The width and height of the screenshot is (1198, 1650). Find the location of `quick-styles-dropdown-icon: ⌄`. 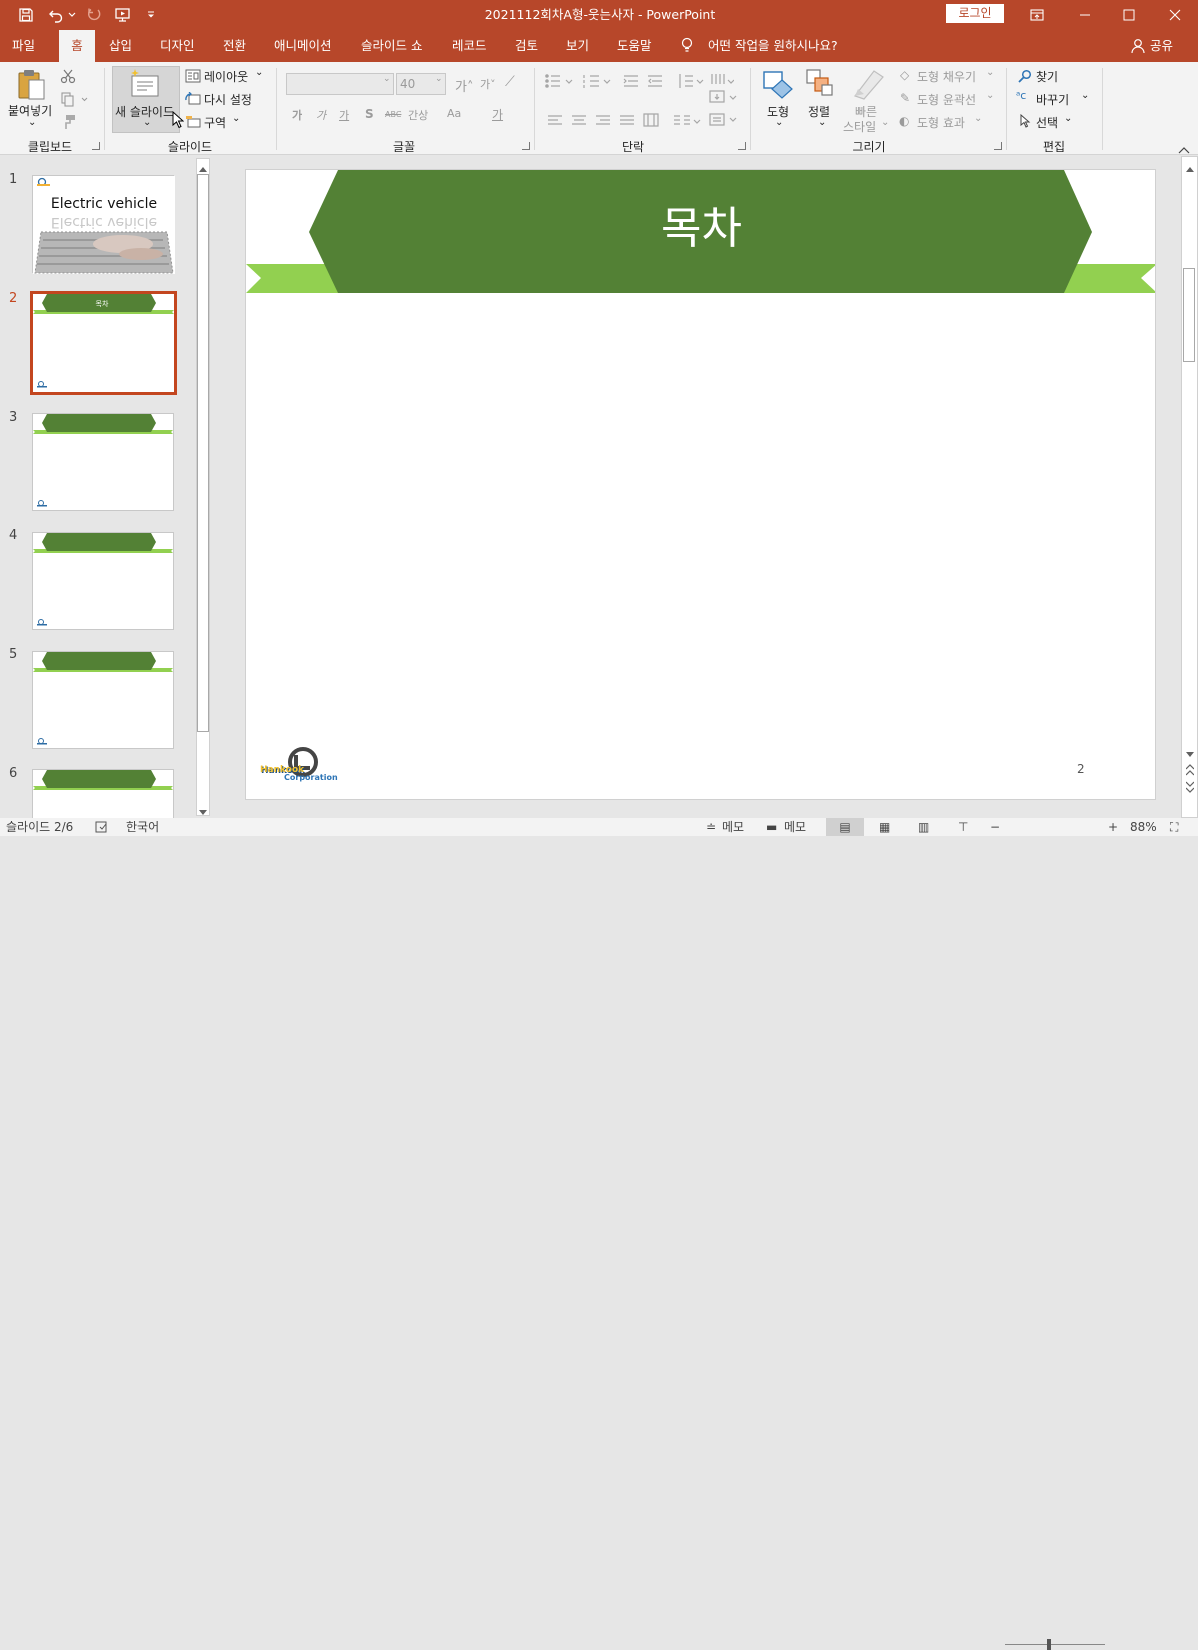

quick-styles-dropdown-icon: ⌄ is located at coordinates (885, 122).